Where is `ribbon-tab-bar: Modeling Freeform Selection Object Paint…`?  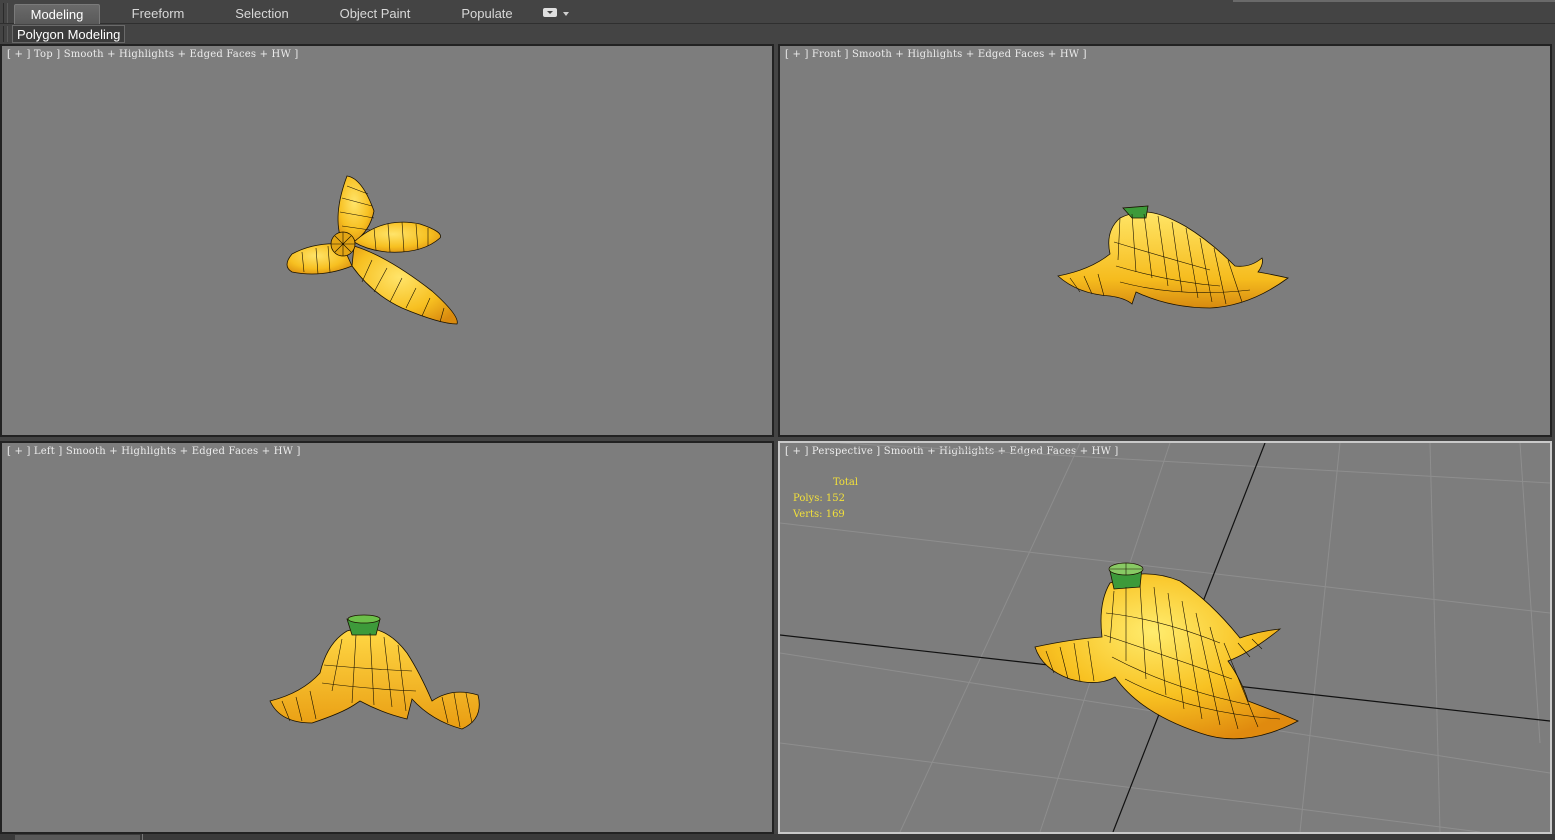
ribbon-tab-bar: Modeling Freeform Selection Object Paint… is located at coordinates (777, 12).